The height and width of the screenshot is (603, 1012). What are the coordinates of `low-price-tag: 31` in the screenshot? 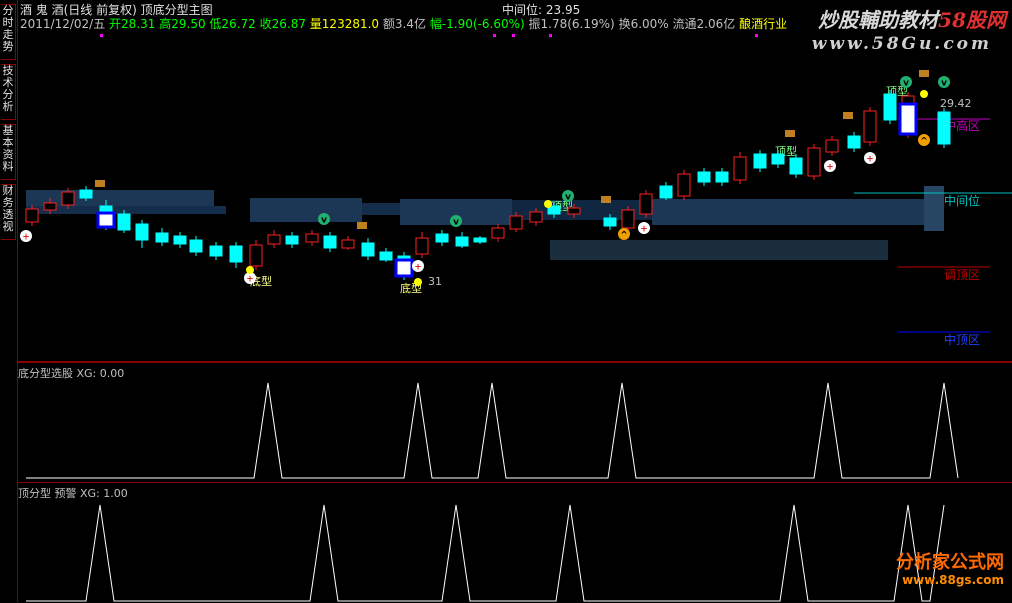 It's located at (435, 281).